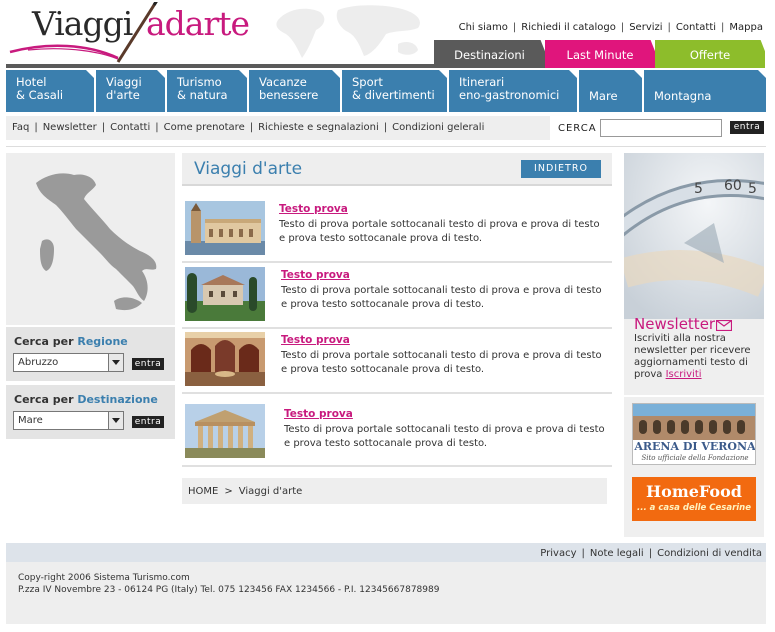  What do you see at coordinates (394, 491) in the screenshot?
I see `breadcrumb: HOME > Viaggi d'arte` at bounding box center [394, 491].